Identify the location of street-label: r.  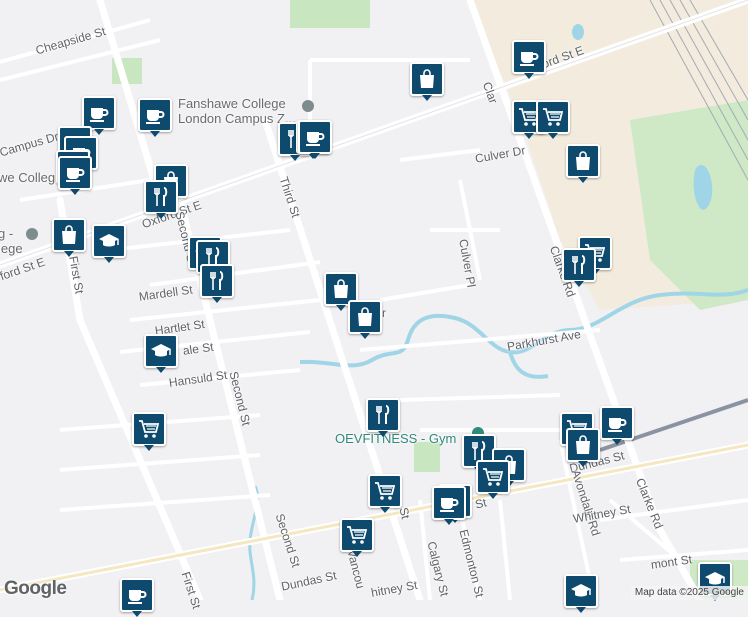
(384, 313).